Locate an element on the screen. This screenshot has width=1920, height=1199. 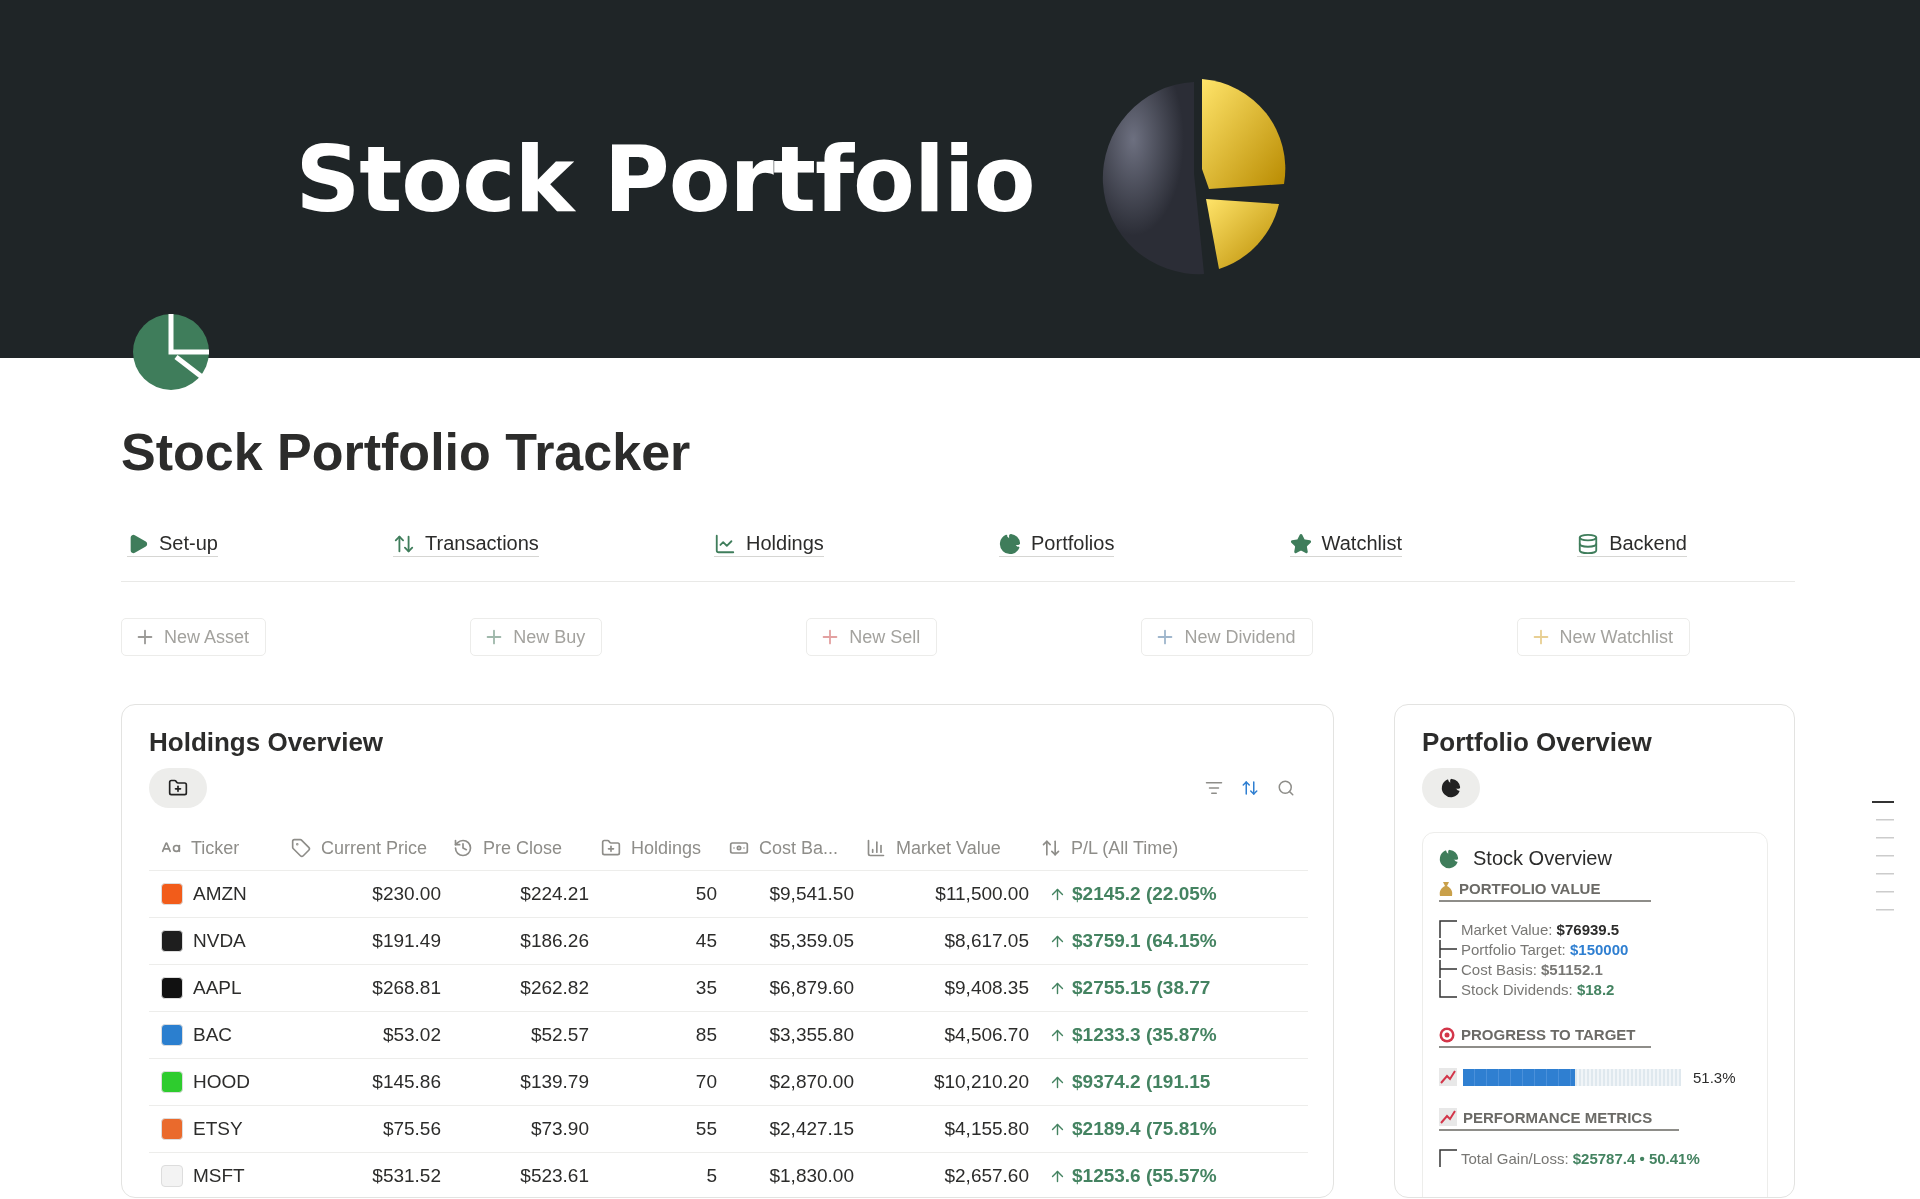
progress-reading: 51.3% is located at coordinates (1714, 1077).